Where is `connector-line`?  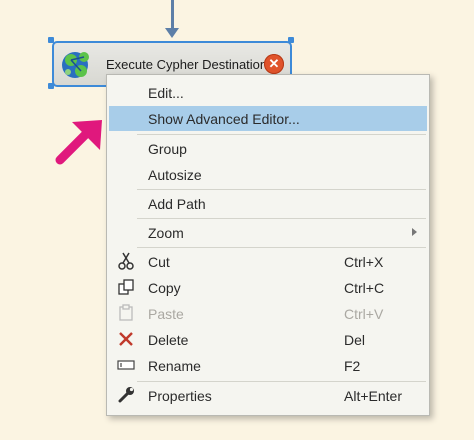 connector-line is located at coordinates (172, 15).